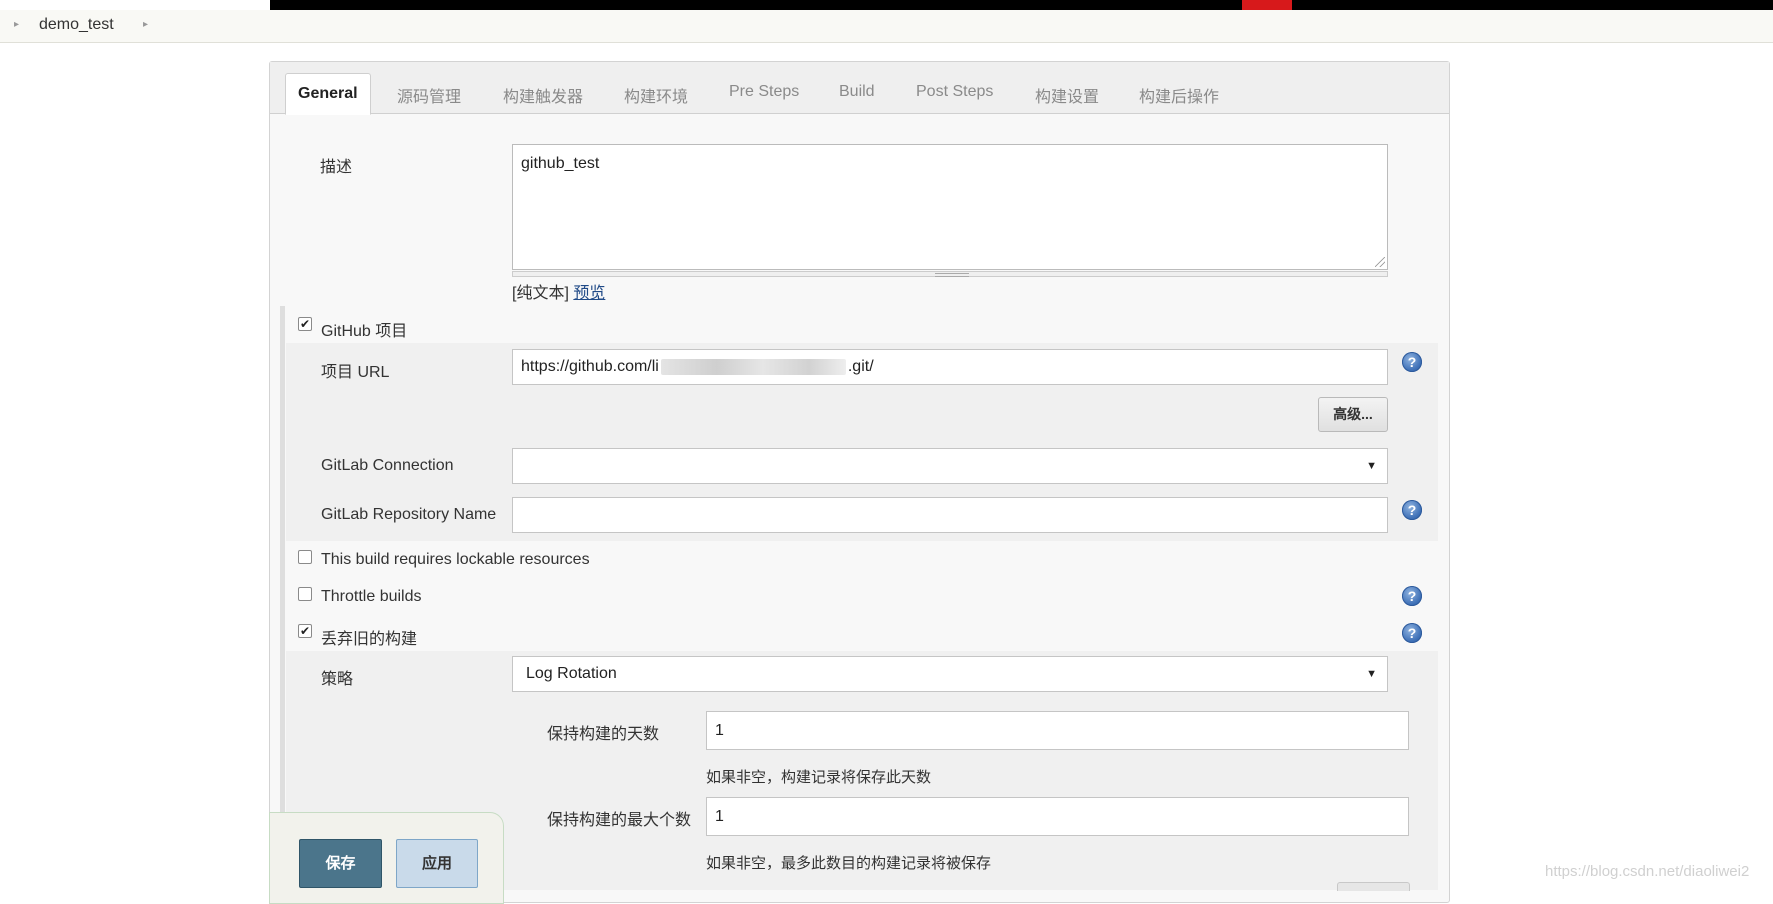  Describe the element at coordinates (328, 94) in the screenshot. I see `tab-general: General` at that location.